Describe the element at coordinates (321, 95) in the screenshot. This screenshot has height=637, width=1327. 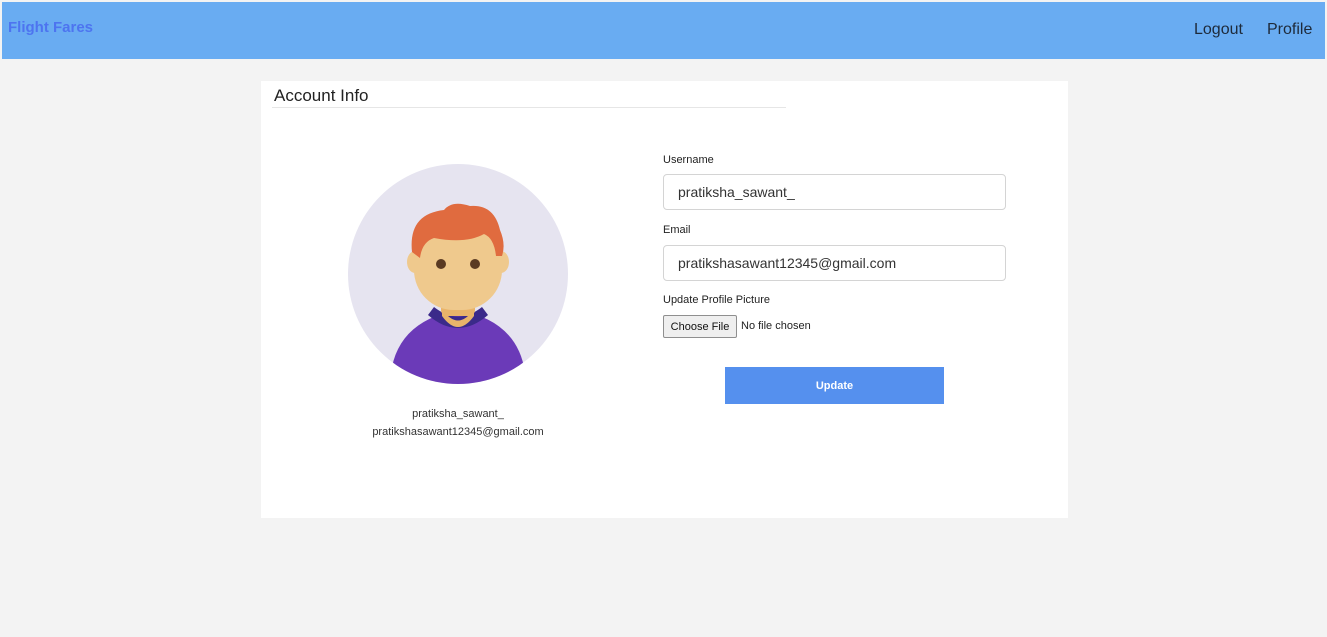
I see `page-title: Account Info` at that location.